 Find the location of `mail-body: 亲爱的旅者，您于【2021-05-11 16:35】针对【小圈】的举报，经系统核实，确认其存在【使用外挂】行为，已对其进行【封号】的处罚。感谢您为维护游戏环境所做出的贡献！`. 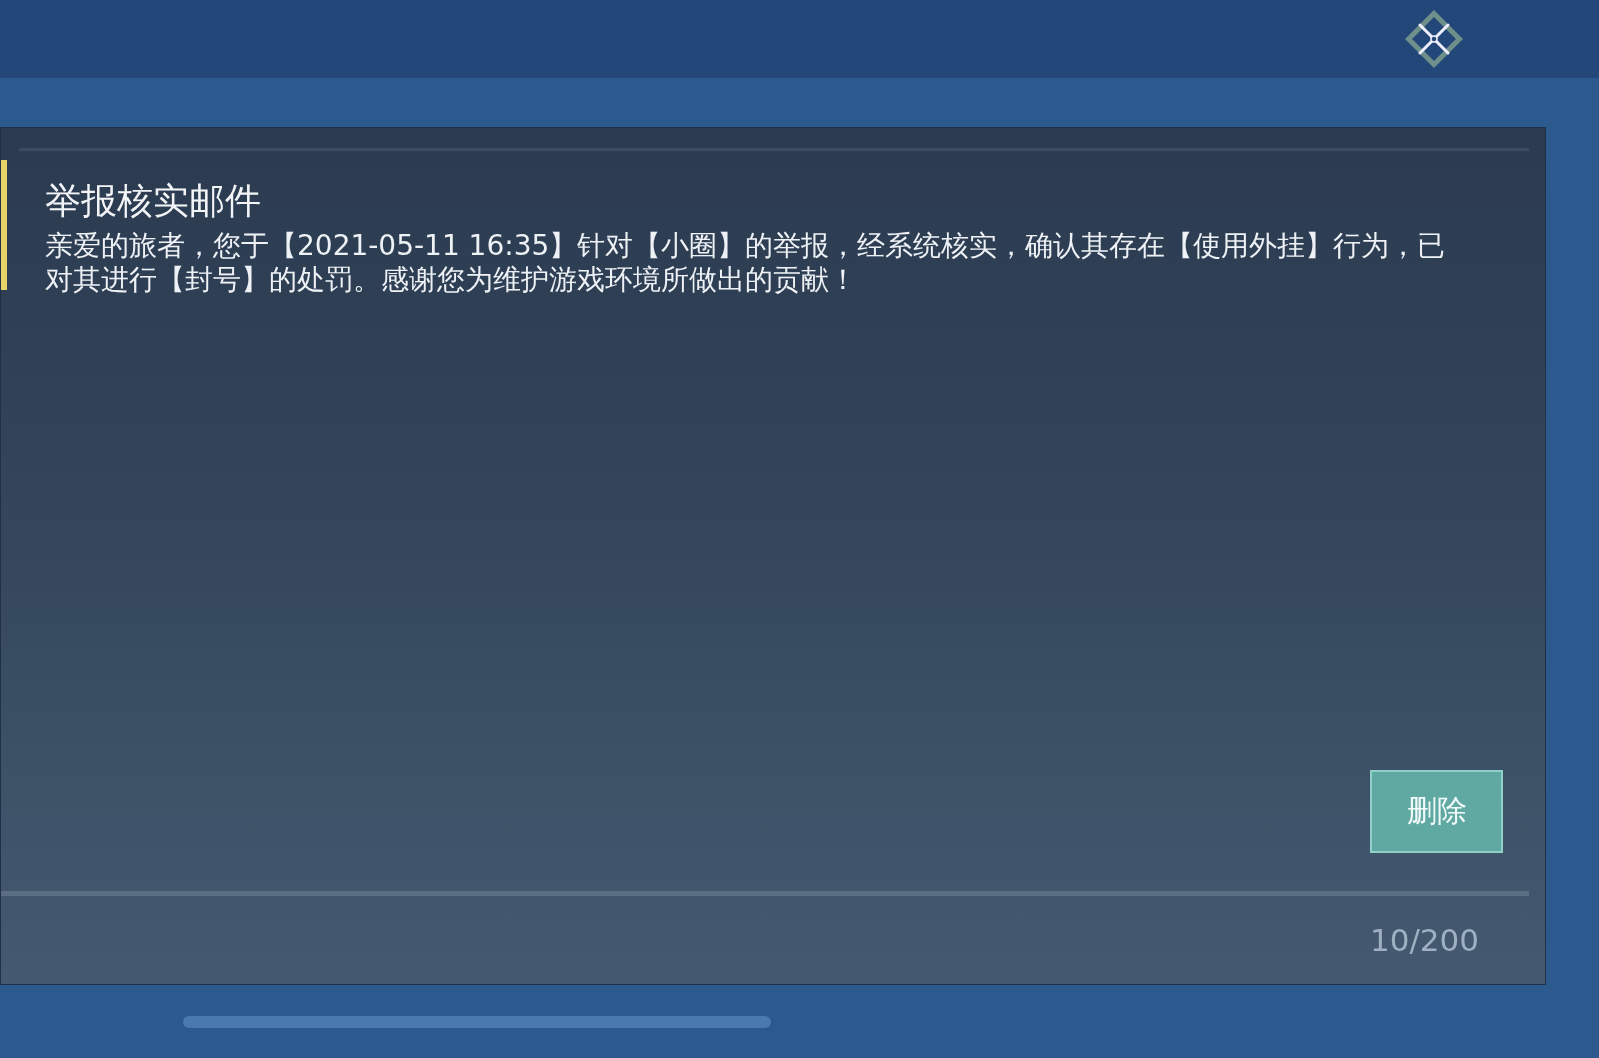

mail-body: 亲爱的旅者，您于【2021-05-11 16:35】针对【小圈】的举报，经系统核实，确认其存在【使用外挂】行为，已对其进行【封号】的处罚。感谢您为维护游戏环境所做出的贡献！ is located at coordinates (746, 263).